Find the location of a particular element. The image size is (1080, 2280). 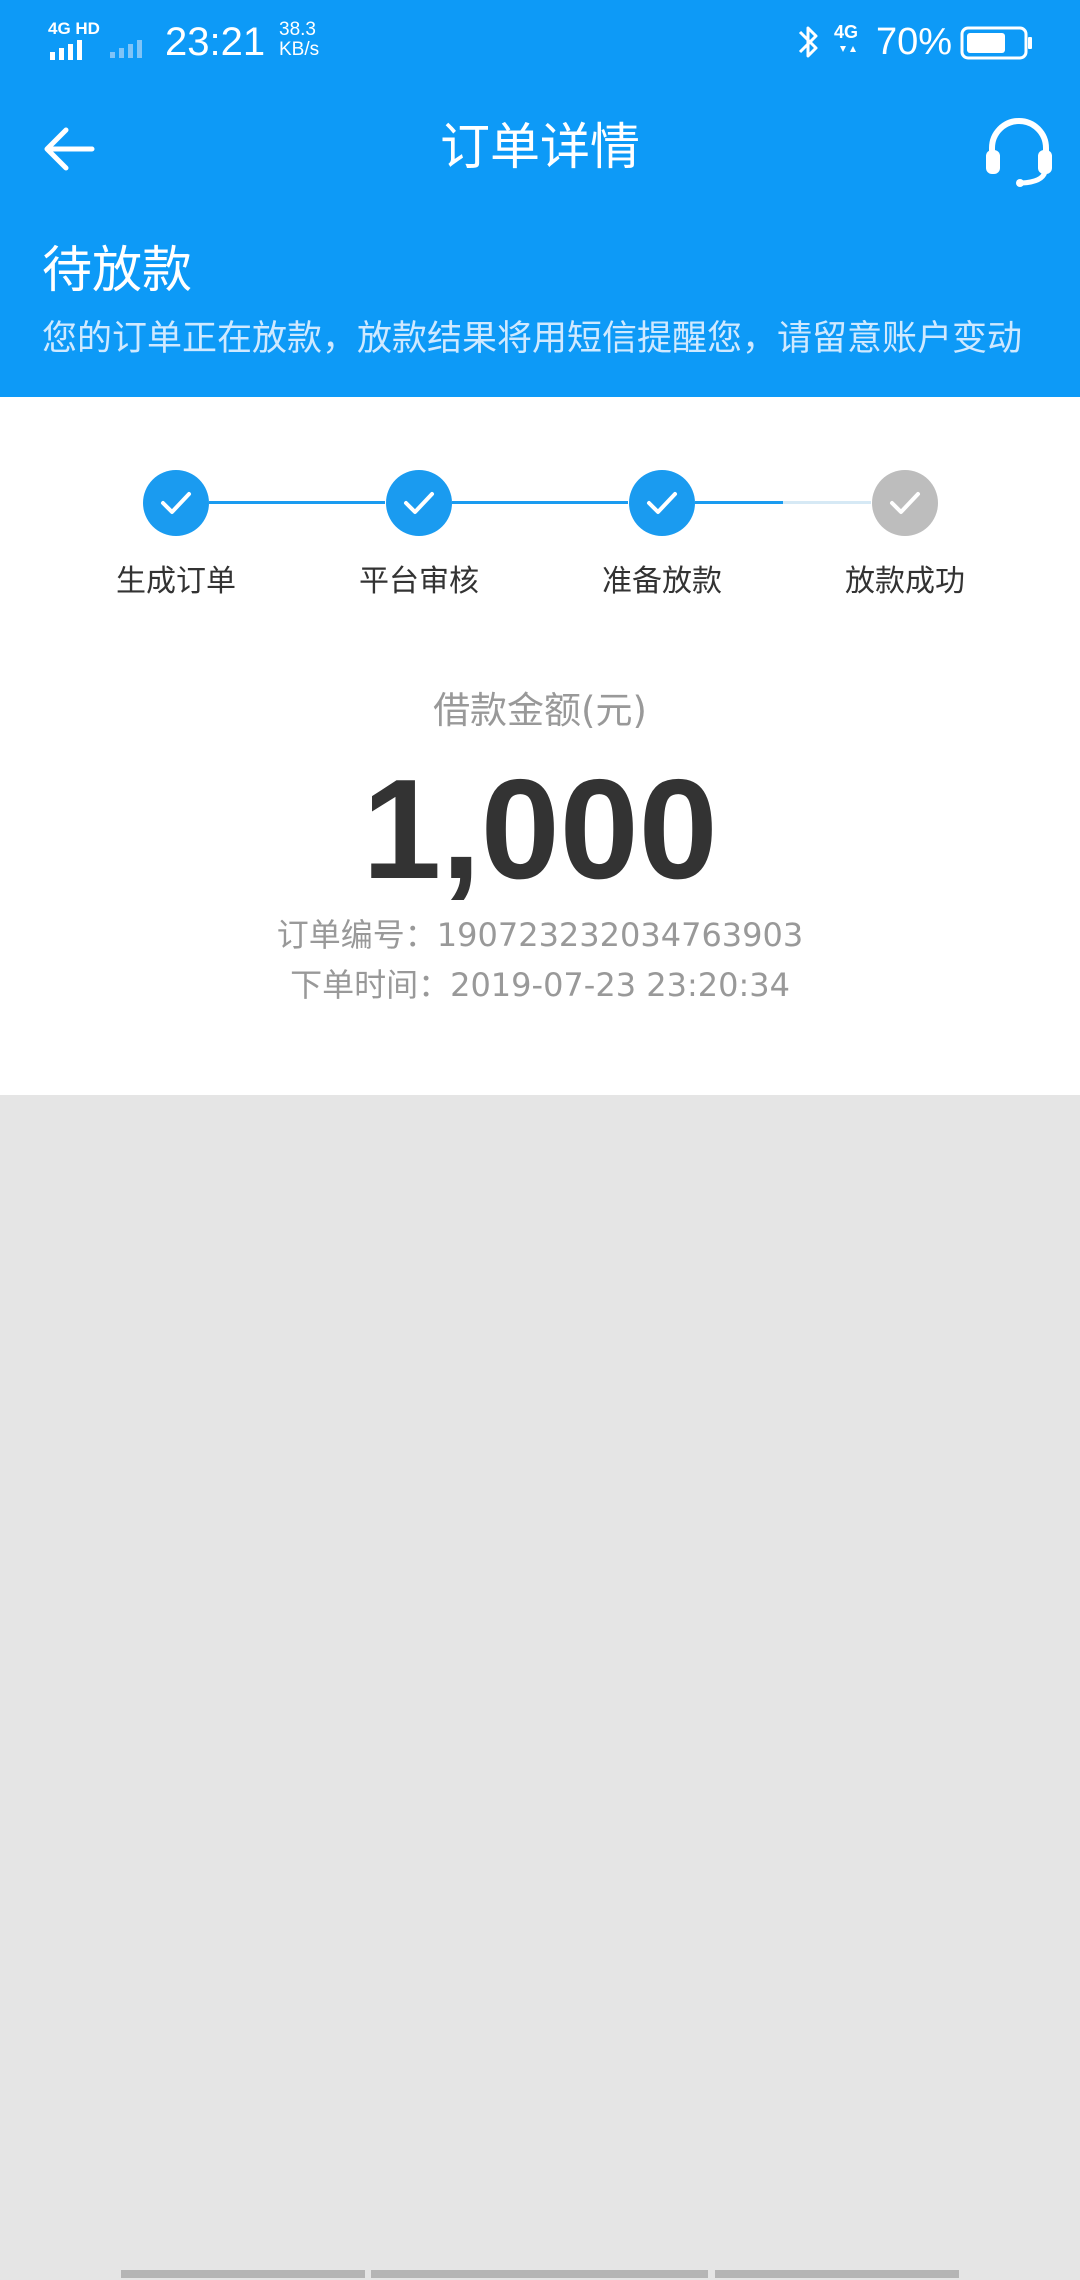

step-1-label: 生成订单 is located at coordinates (176, 581).